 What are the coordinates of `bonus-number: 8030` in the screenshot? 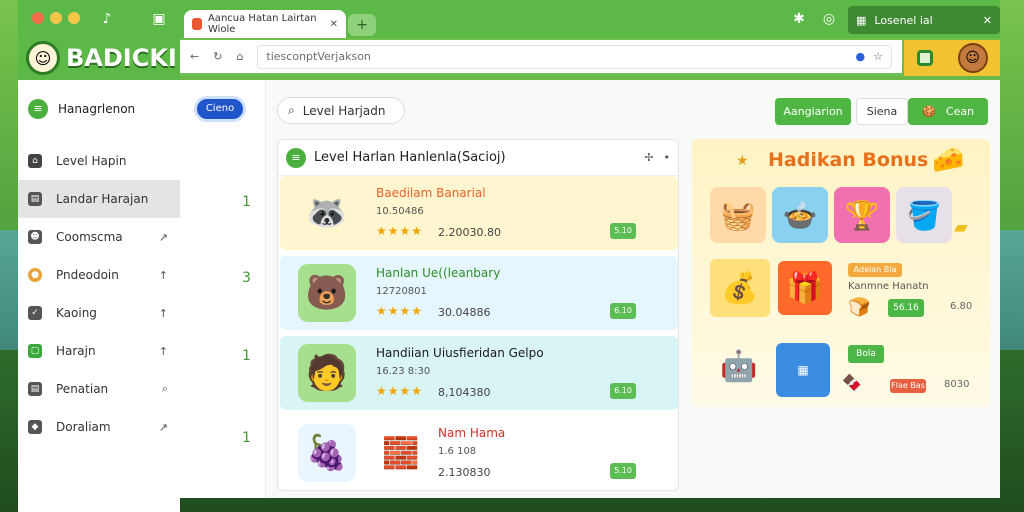 It's located at (957, 384).